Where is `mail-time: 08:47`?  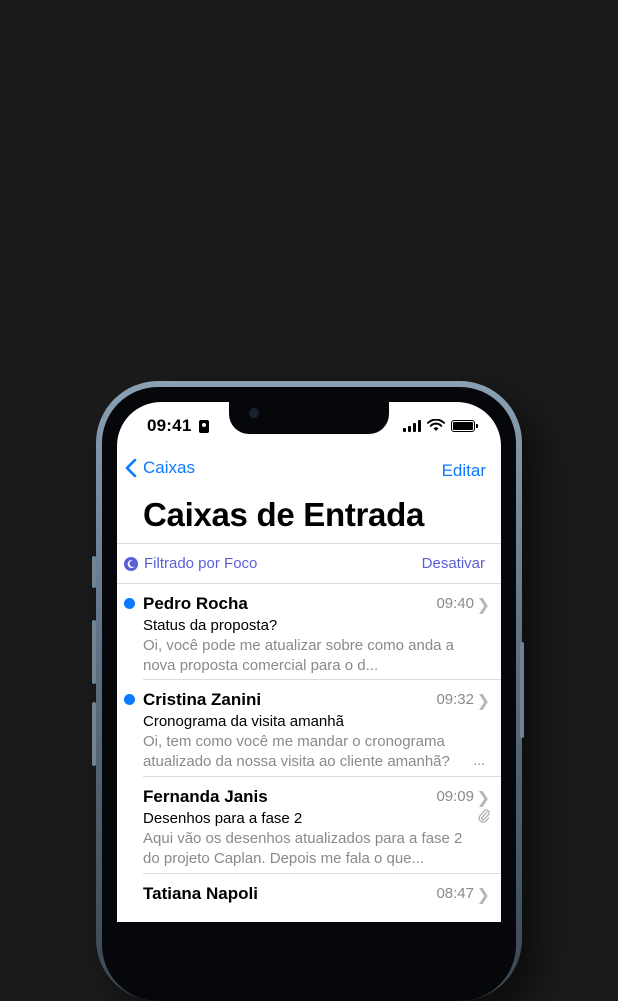 mail-time: 08:47 is located at coordinates (455, 893).